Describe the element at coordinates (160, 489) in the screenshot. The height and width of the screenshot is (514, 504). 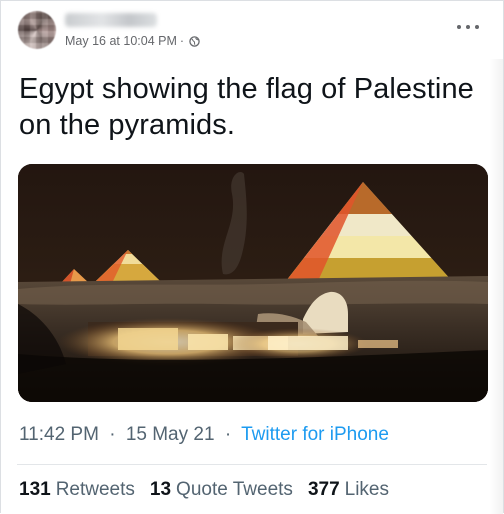
I see `quotes-count: 13` at that location.